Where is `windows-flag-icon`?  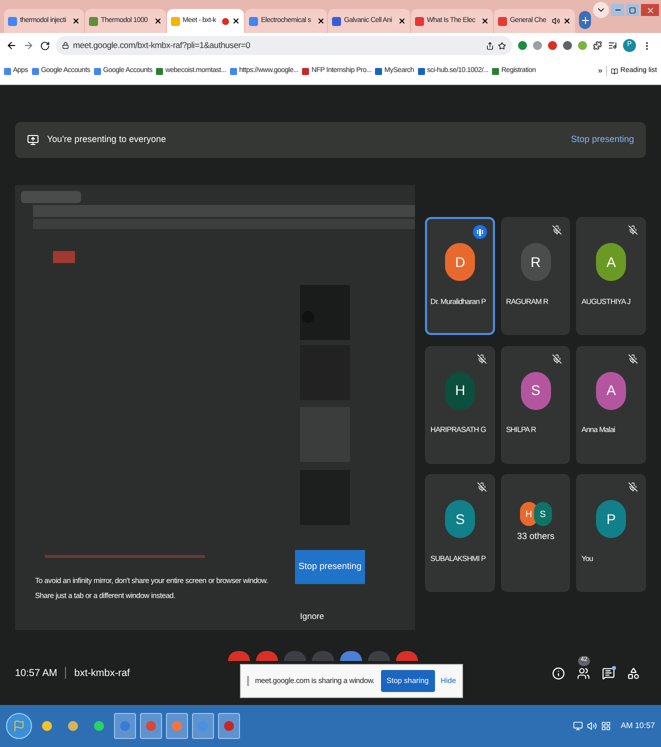 windows-flag-icon is located at coordinates (19, 726).